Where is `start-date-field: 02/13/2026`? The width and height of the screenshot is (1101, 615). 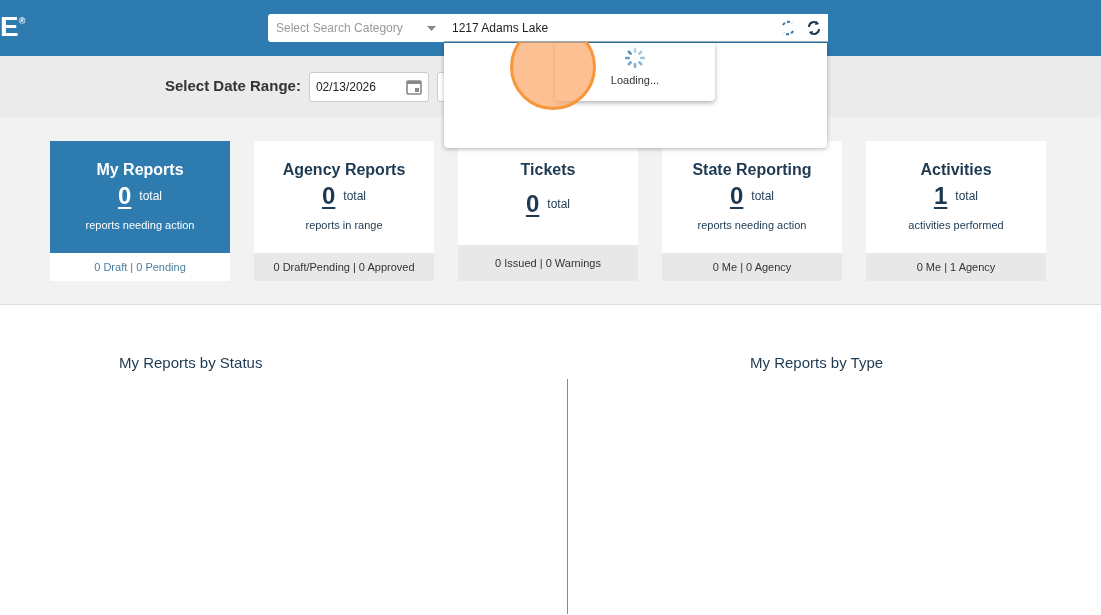
start-date-field: 02/13/2026 is located at coordinates (368, 86).